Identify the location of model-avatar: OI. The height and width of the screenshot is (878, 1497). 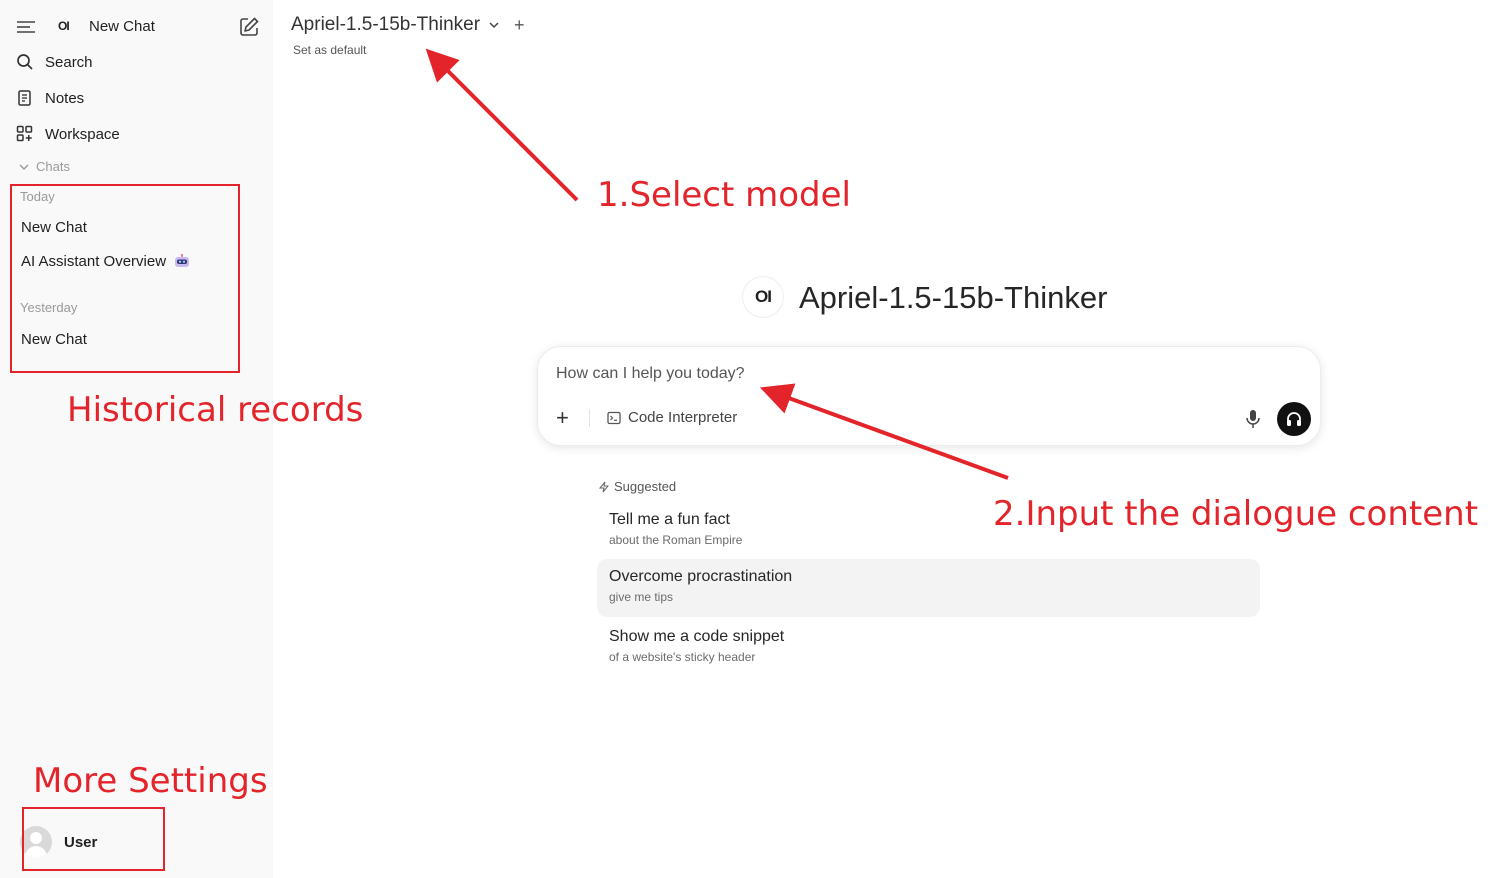
(763, 297).